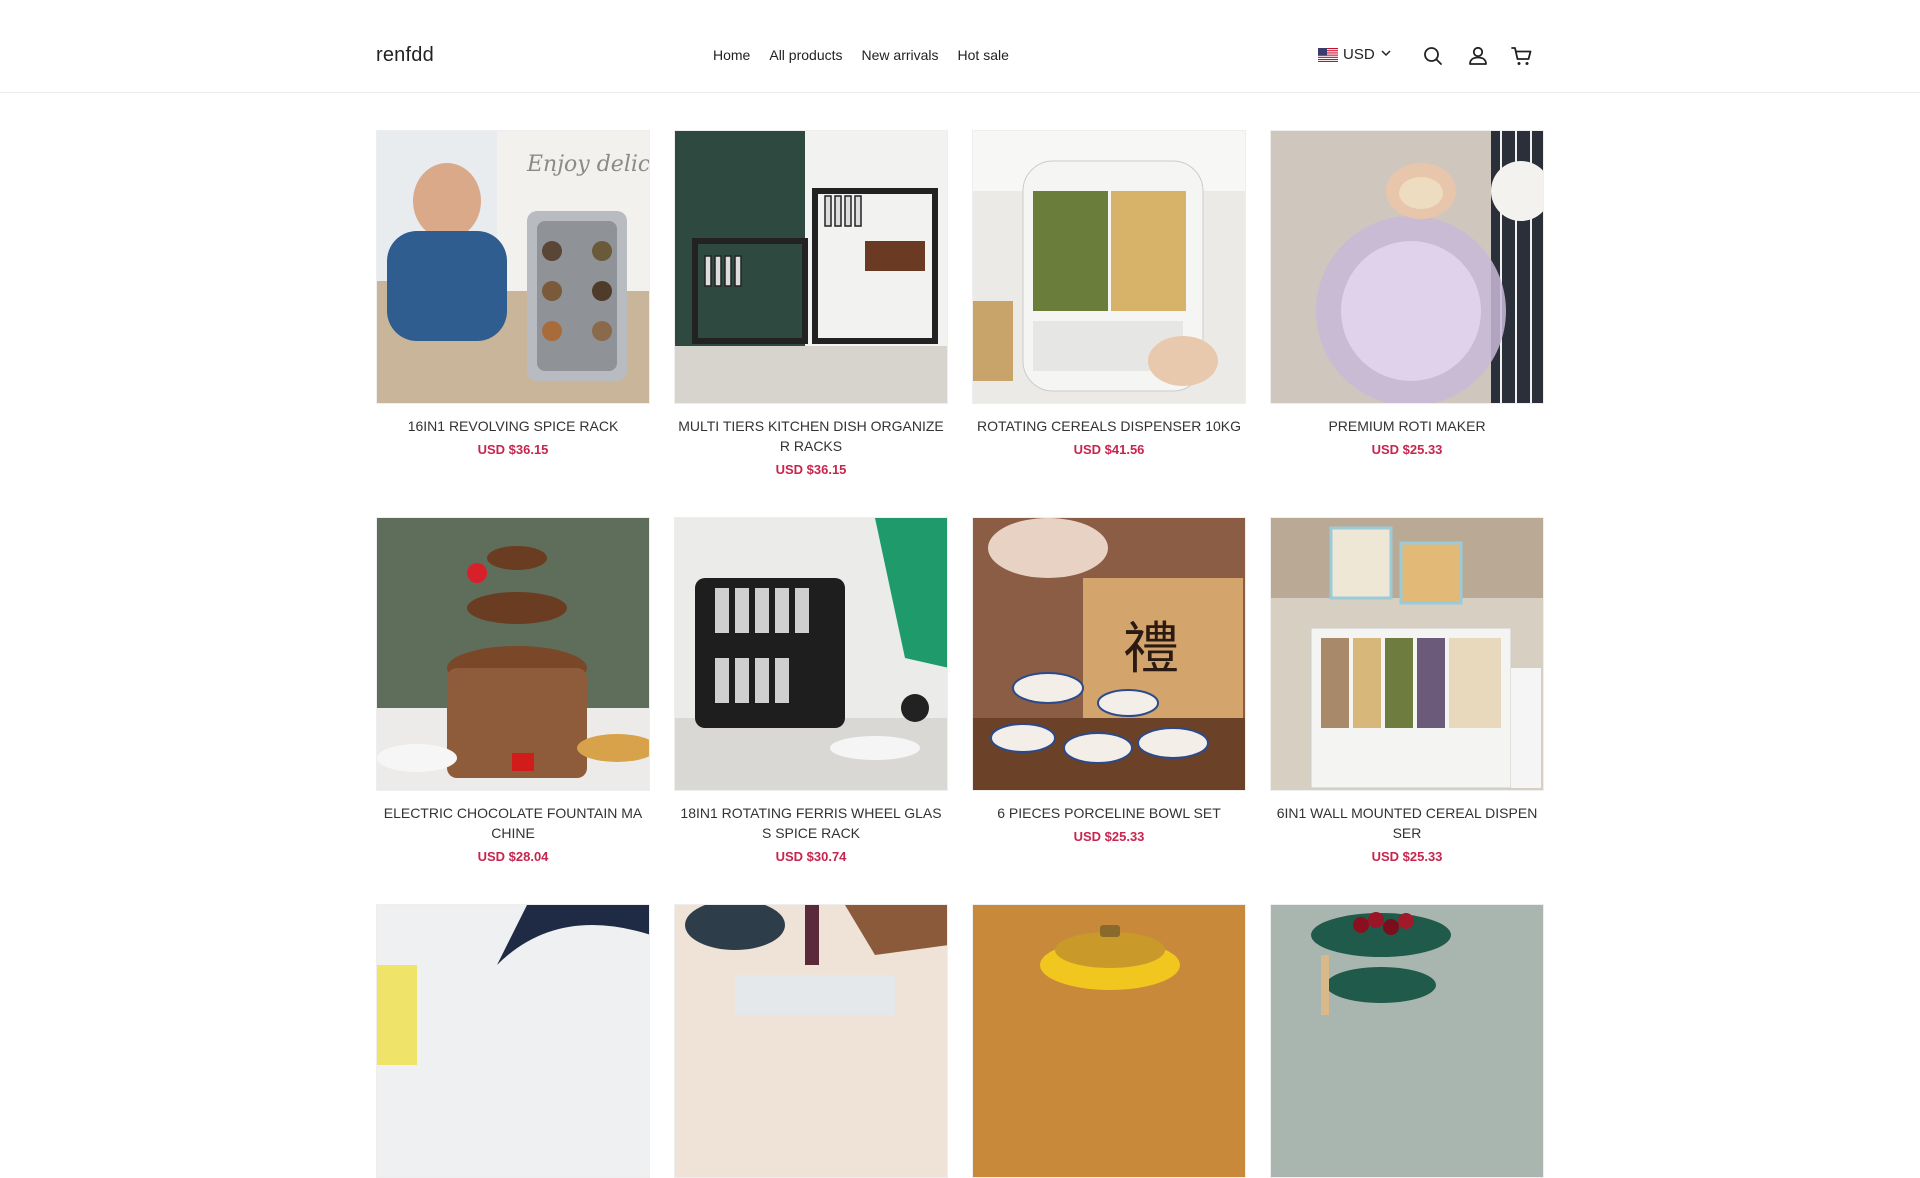  Describe the element at coordinates (1109, 449) in the screenshot. I see `product-price: USD $41.56` at that location.